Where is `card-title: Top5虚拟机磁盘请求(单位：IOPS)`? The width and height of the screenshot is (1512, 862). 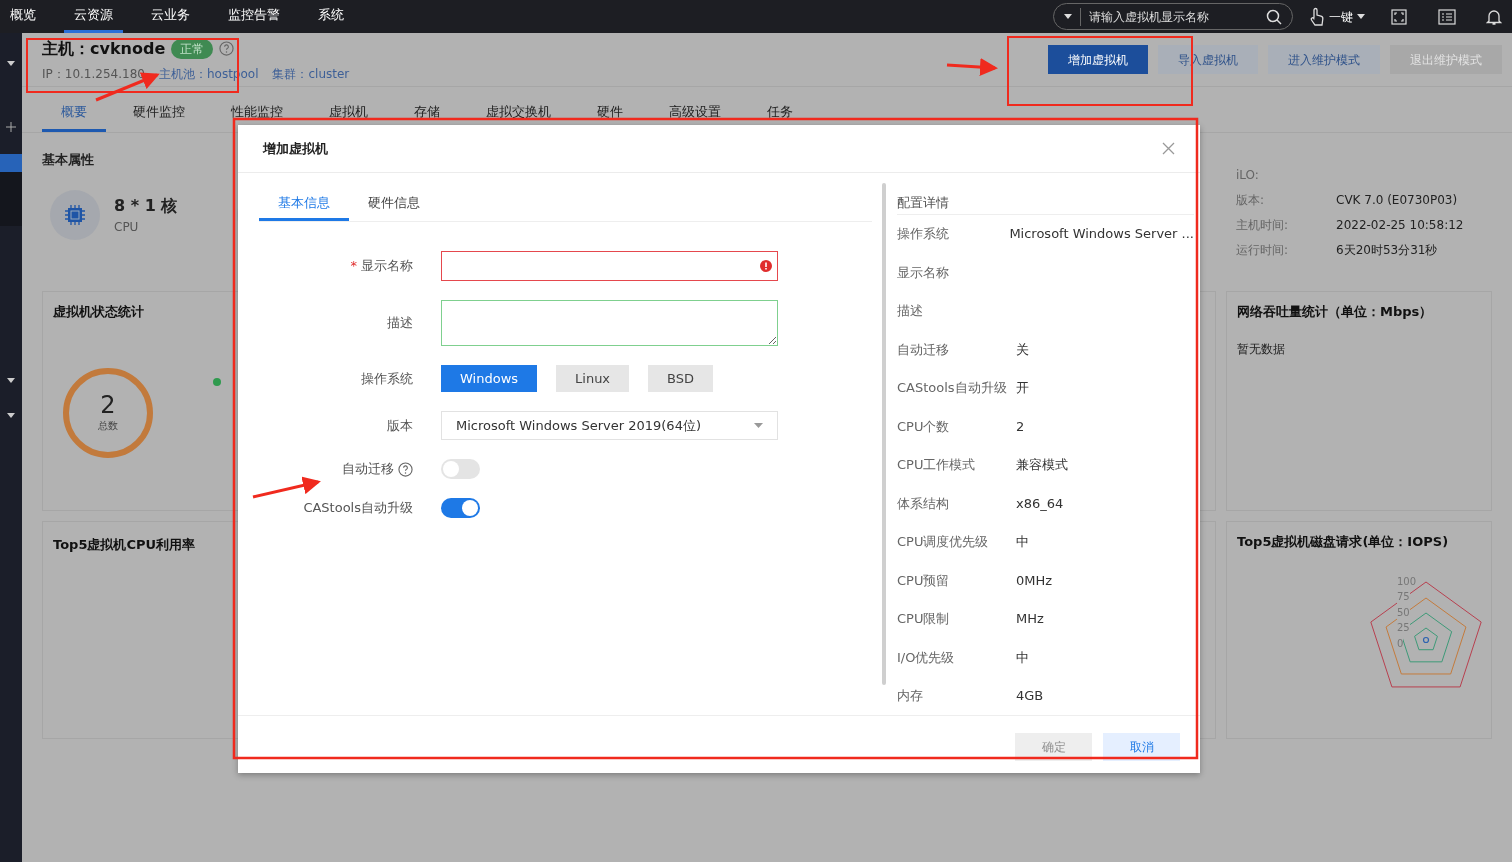
card-title: Top5虚拟机磁盘请求(单位：IOPS) is located at coordinates (1343, 542).